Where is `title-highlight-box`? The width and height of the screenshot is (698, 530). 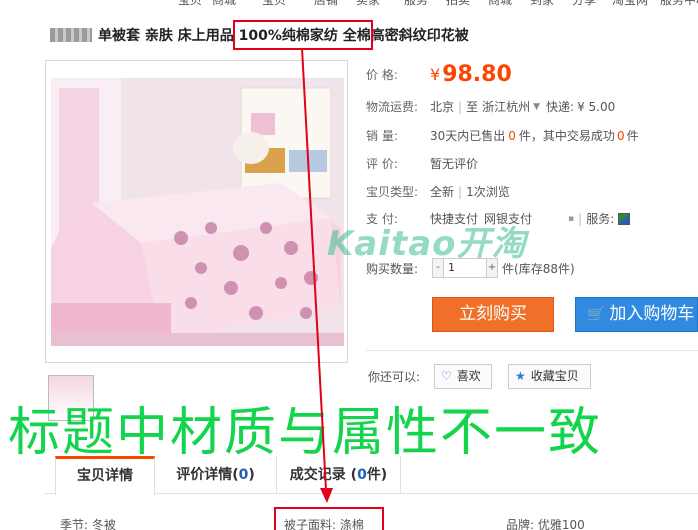
title-highlight-box is located at coordinates (303, 35).